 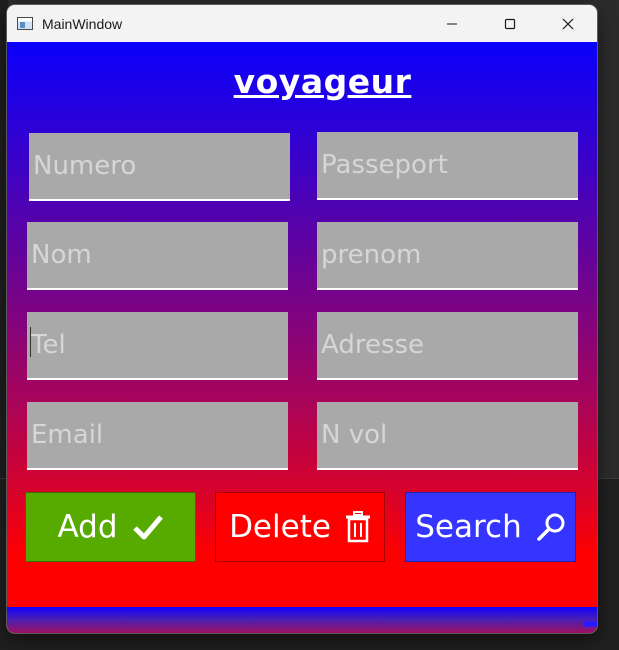 I want to click on search-button-label: Search, so click(x=468, y=527).